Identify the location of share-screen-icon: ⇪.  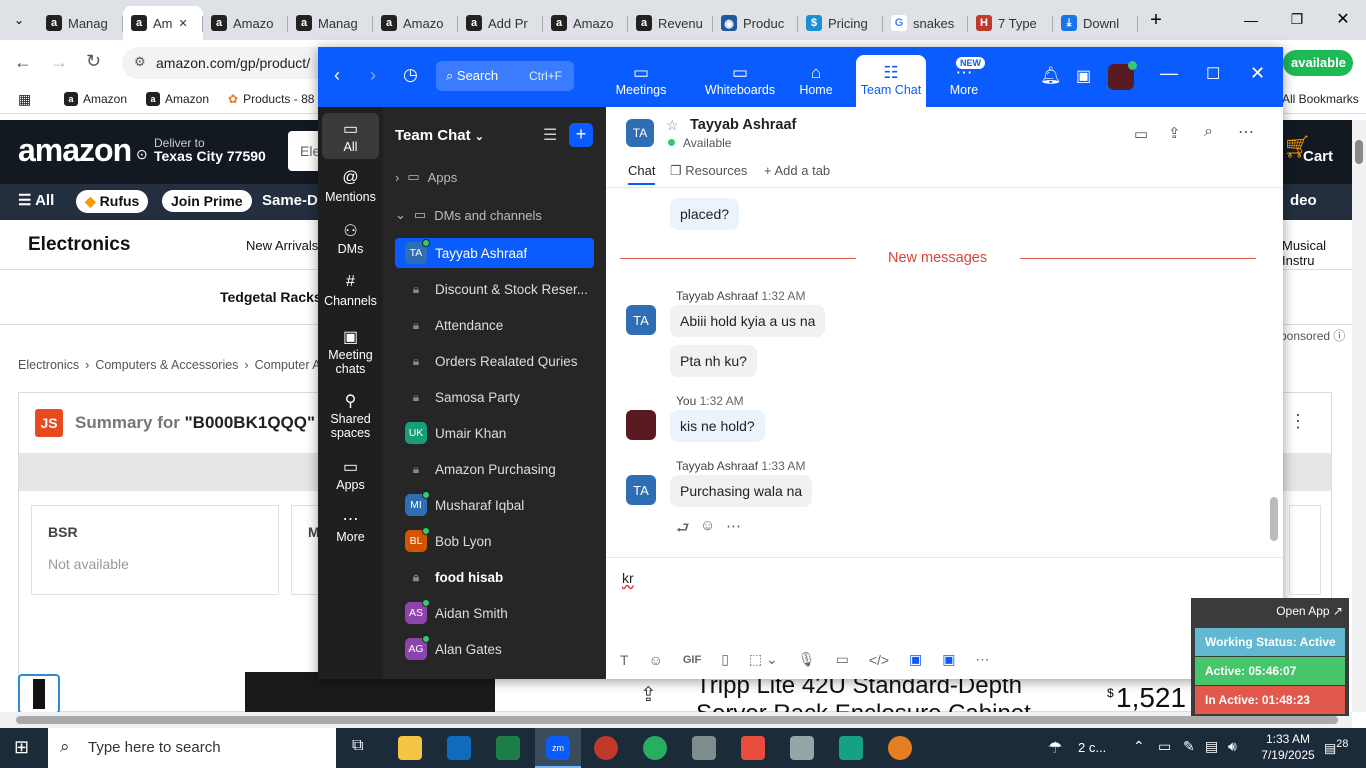
(1174, 133).